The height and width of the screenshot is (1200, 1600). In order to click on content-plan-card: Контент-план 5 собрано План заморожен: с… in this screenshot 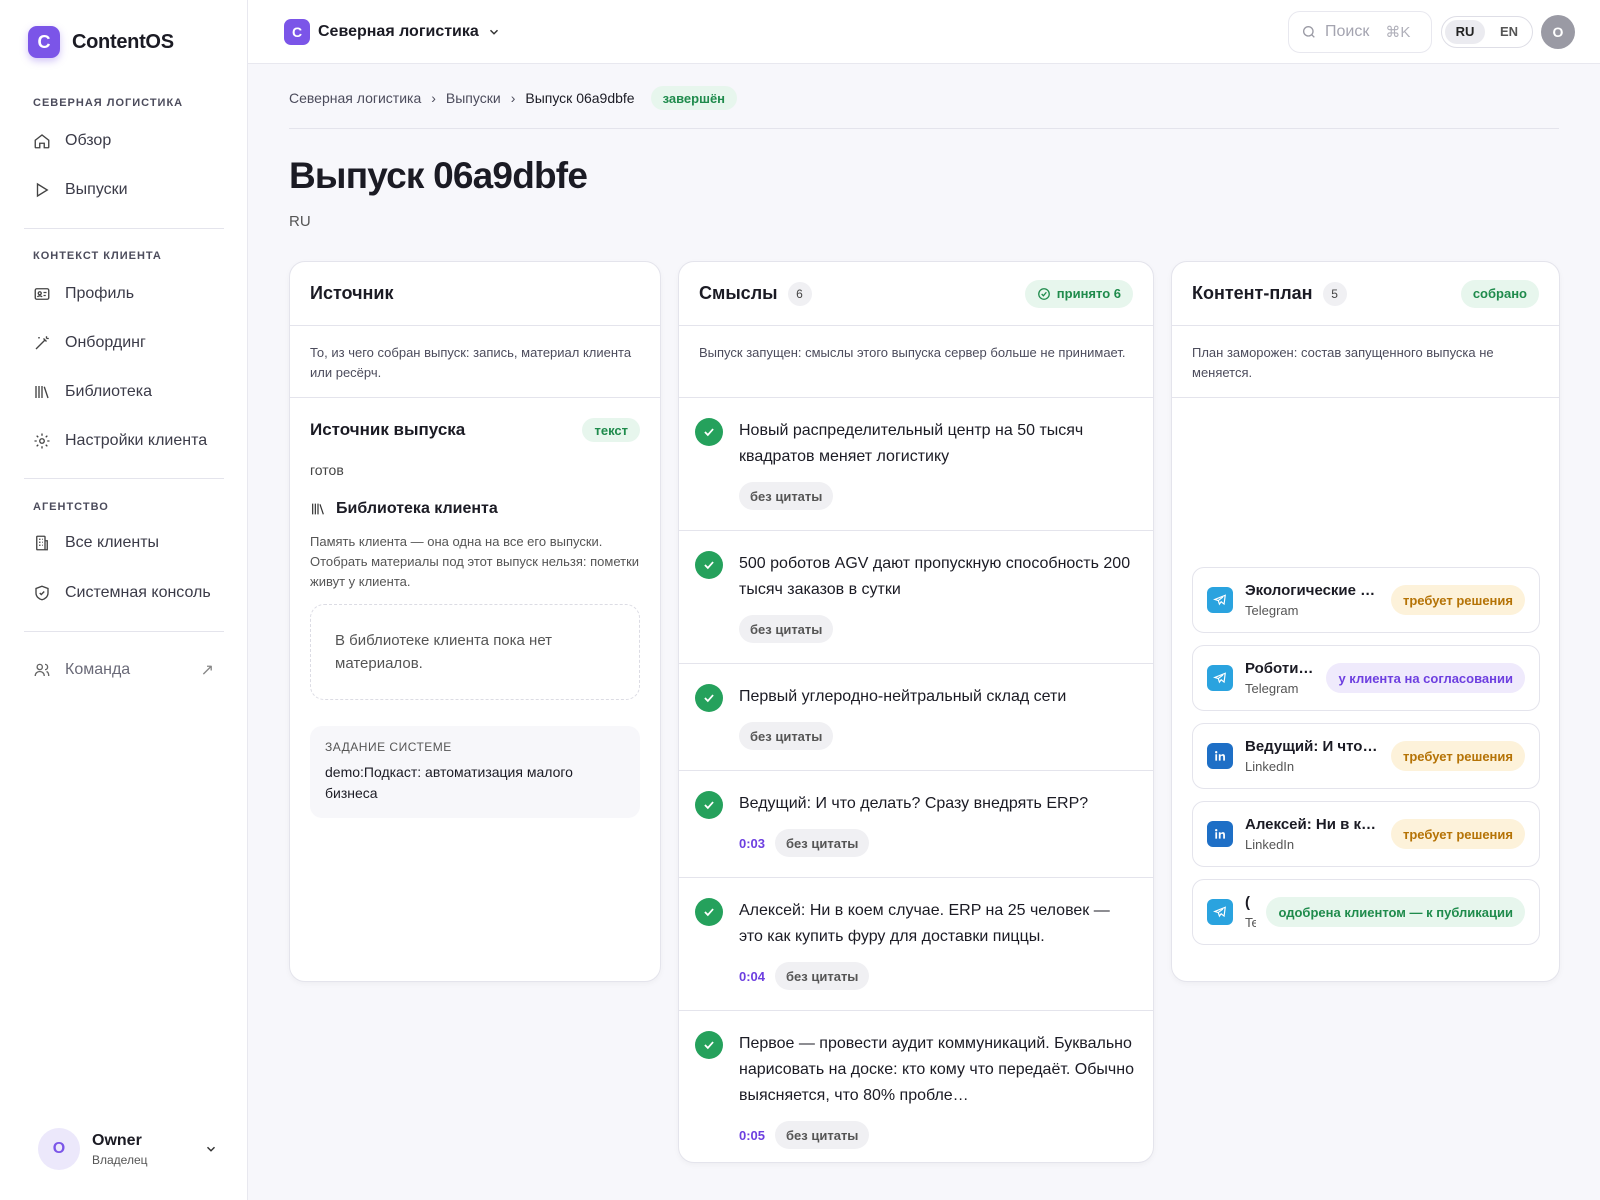, I will do `click(1365, 621)`.